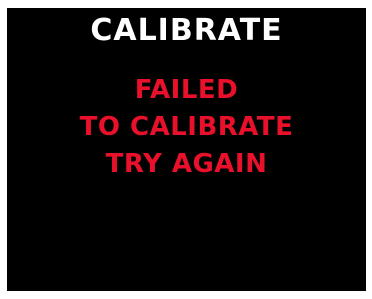 The image size is (372, 299). I want to click on error-line-to-calibrate: TO CALIBRATE, so click(186, 127).